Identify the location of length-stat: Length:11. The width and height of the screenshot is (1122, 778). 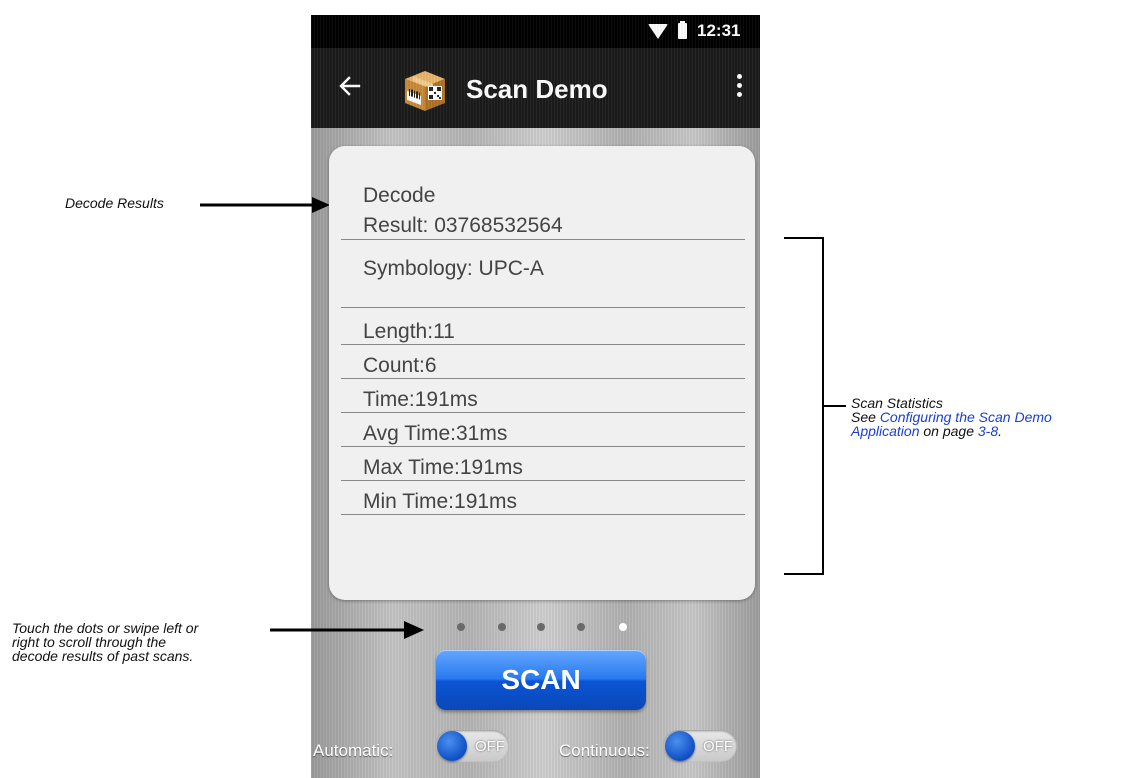
(409, 331).